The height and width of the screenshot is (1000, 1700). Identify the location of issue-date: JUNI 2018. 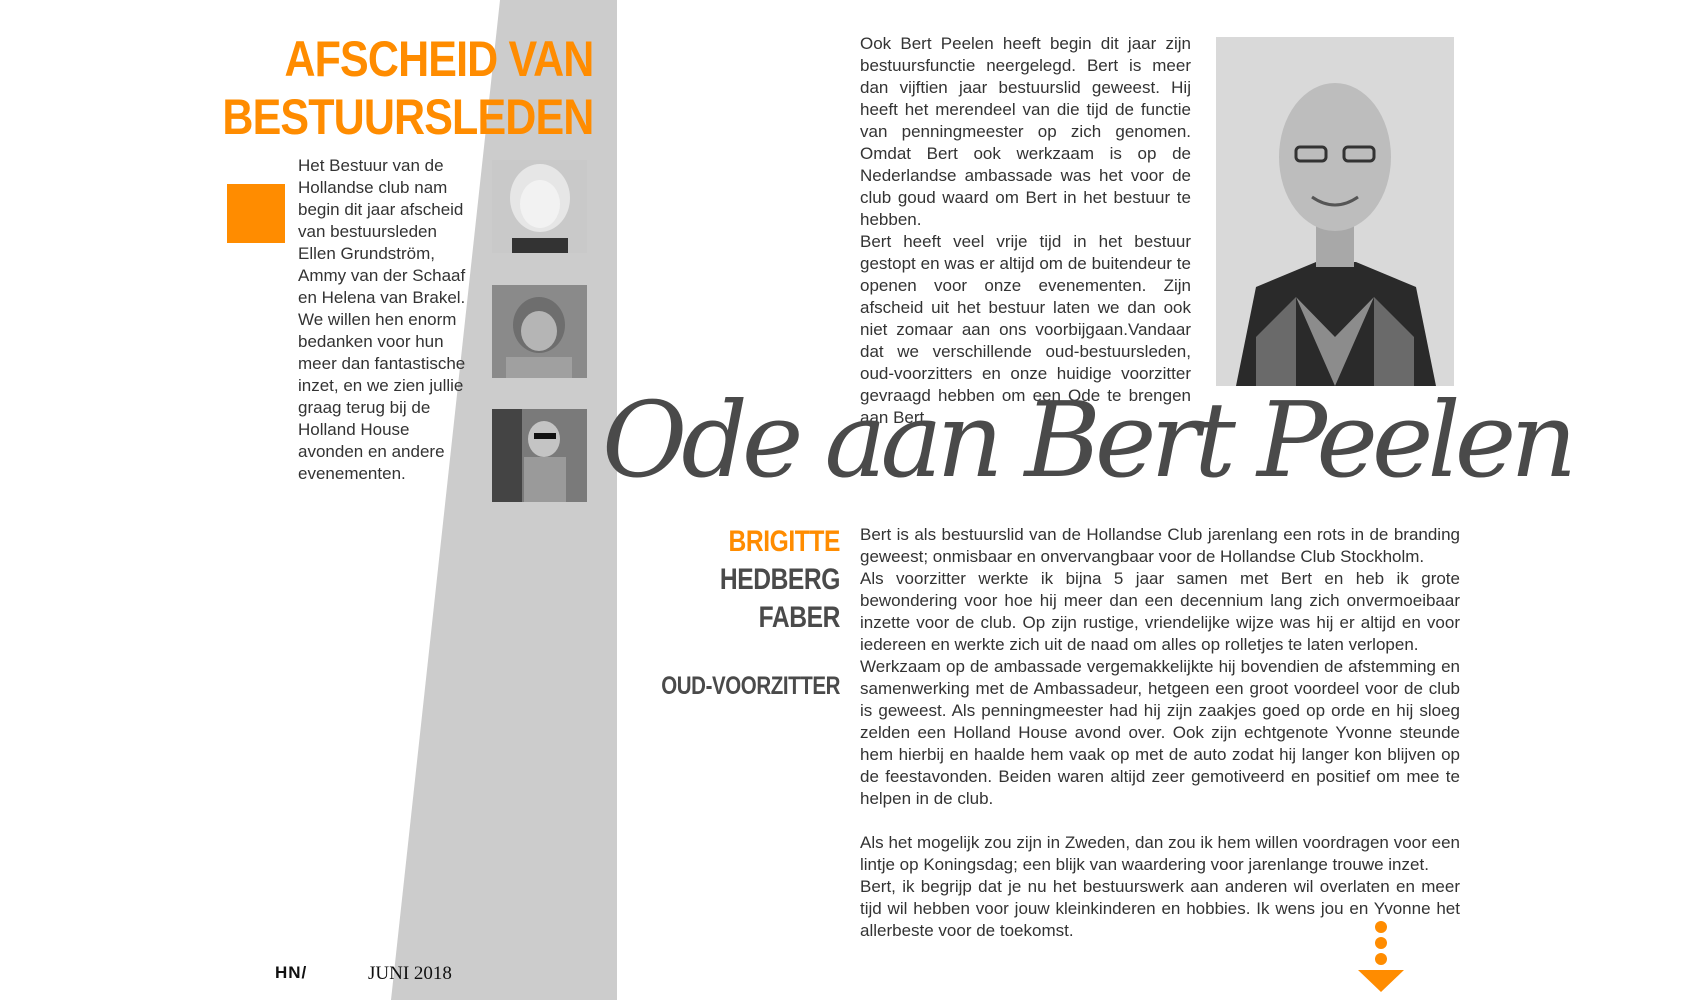
(410, 973).